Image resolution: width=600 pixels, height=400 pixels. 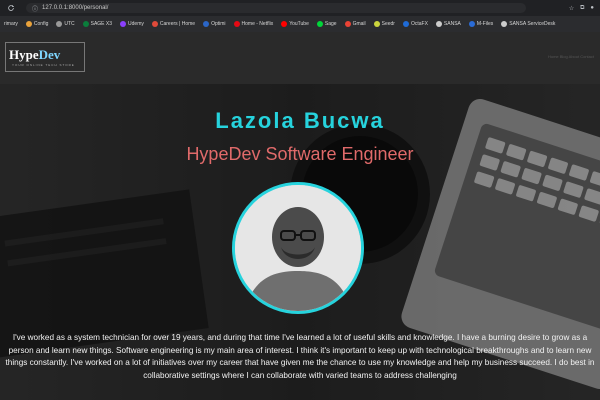 I want to click on bookmark-item: Seedr, so click(x=384, y=24).